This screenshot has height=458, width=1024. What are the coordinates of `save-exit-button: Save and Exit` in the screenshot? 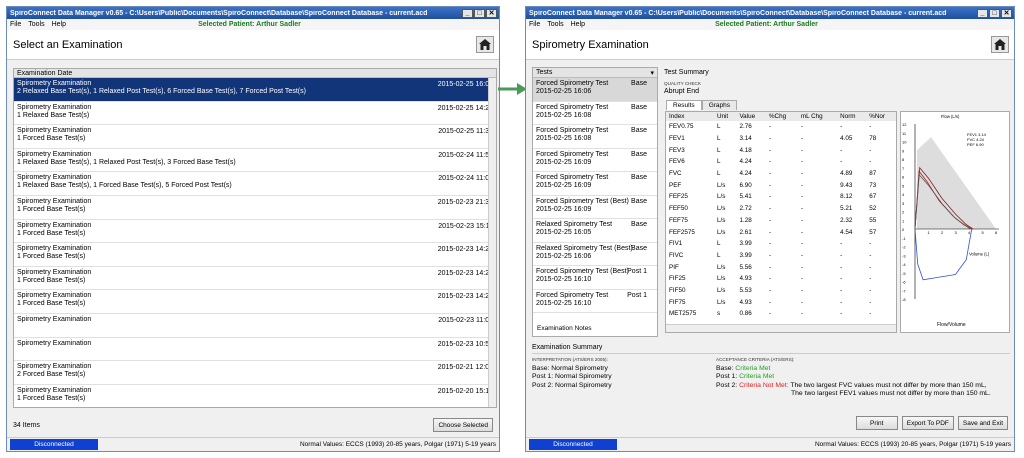 It's located at (982, 423).